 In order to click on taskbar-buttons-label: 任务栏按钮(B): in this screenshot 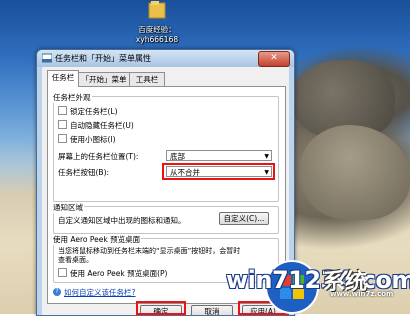, I will do `click(84, 172)`.